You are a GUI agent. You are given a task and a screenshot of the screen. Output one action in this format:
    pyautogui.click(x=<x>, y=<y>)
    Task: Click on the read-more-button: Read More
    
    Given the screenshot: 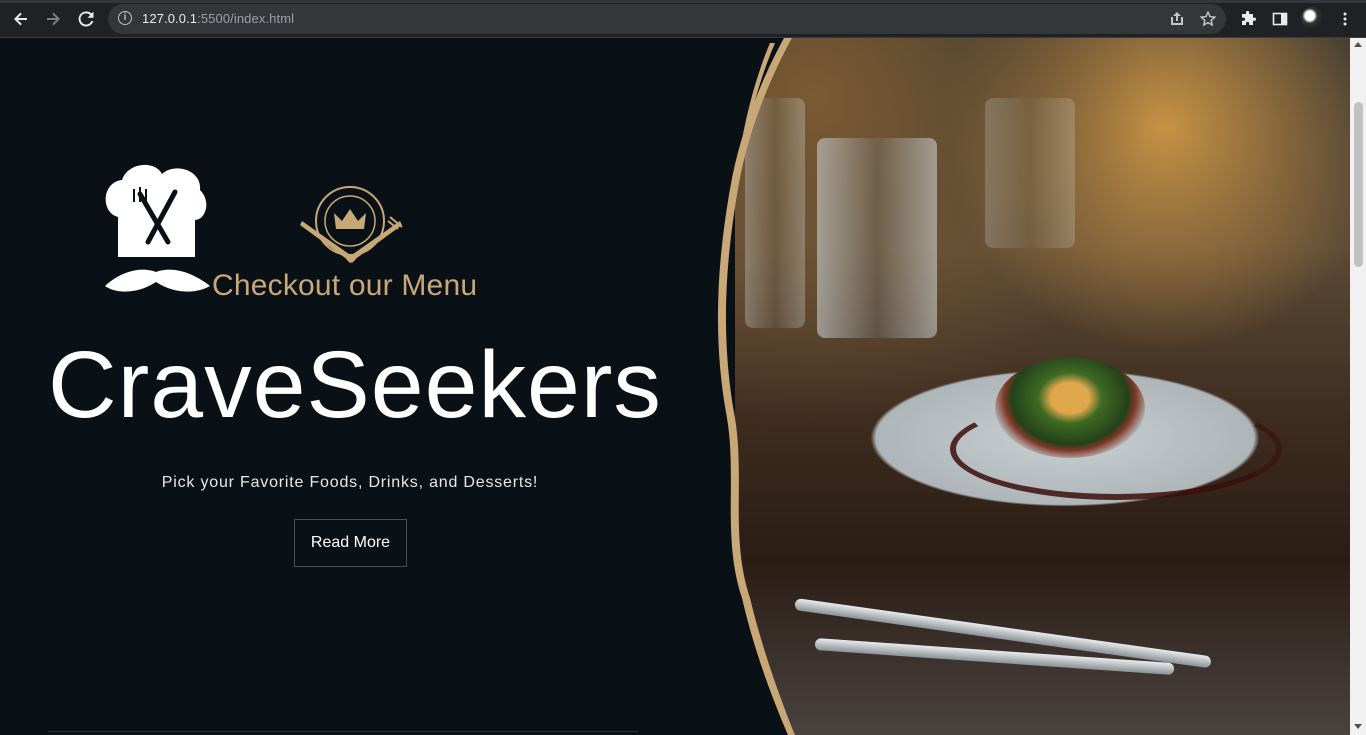 What is the action you would take?
    pyautogui.click(x=350, y=543)
    